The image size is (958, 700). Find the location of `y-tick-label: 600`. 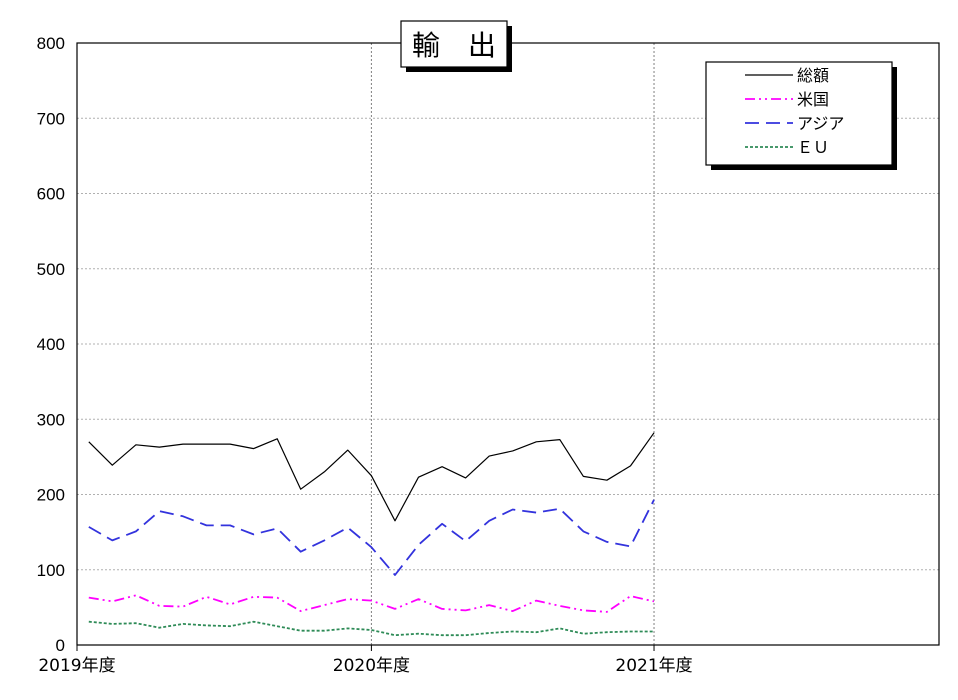

y-tick-label: 600 is located at coordinates (51, 194).